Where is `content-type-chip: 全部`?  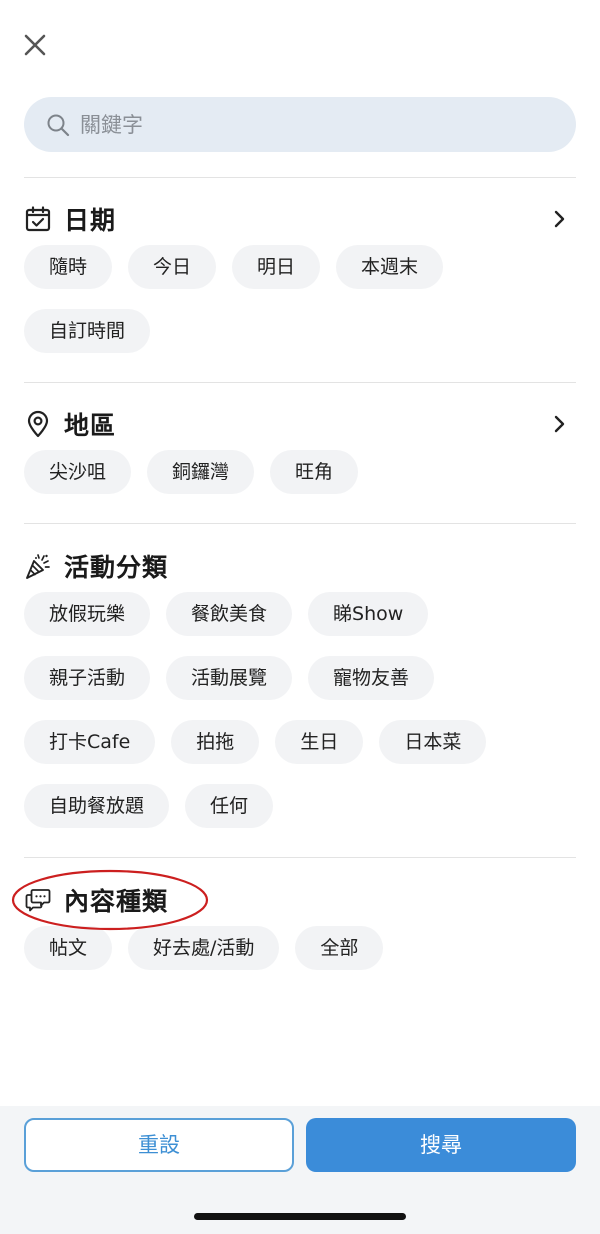
content-type-chip: 全部 is located at coordinates (339, 948).